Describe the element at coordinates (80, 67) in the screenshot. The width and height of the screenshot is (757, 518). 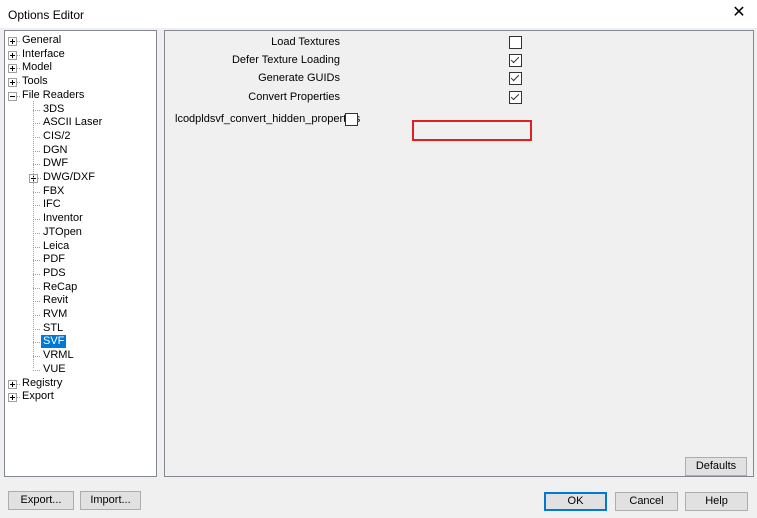
I see `tree-item: Model` at that location.